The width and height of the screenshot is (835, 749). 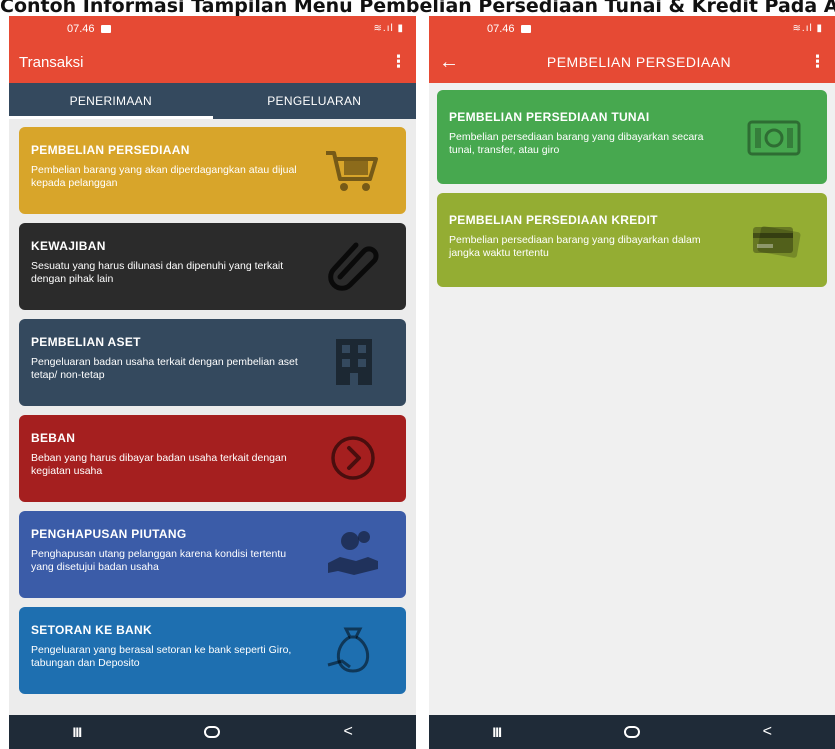 What do you see at coordinates (774, 138) in the screenshot?
I see `cash-icon` at bounding box center [774, 138].